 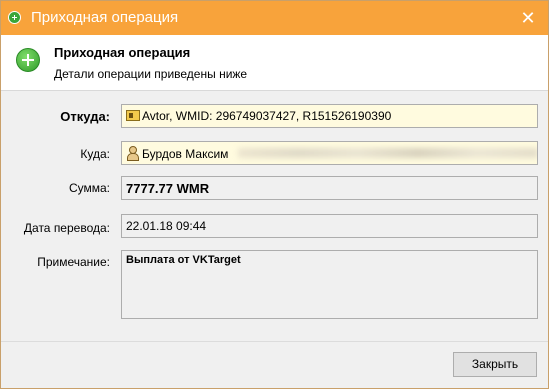 What do you see at coordinates (133, 115) in the screenshot?
I see `wmid-card-icon` at bounding box center [133, 115].